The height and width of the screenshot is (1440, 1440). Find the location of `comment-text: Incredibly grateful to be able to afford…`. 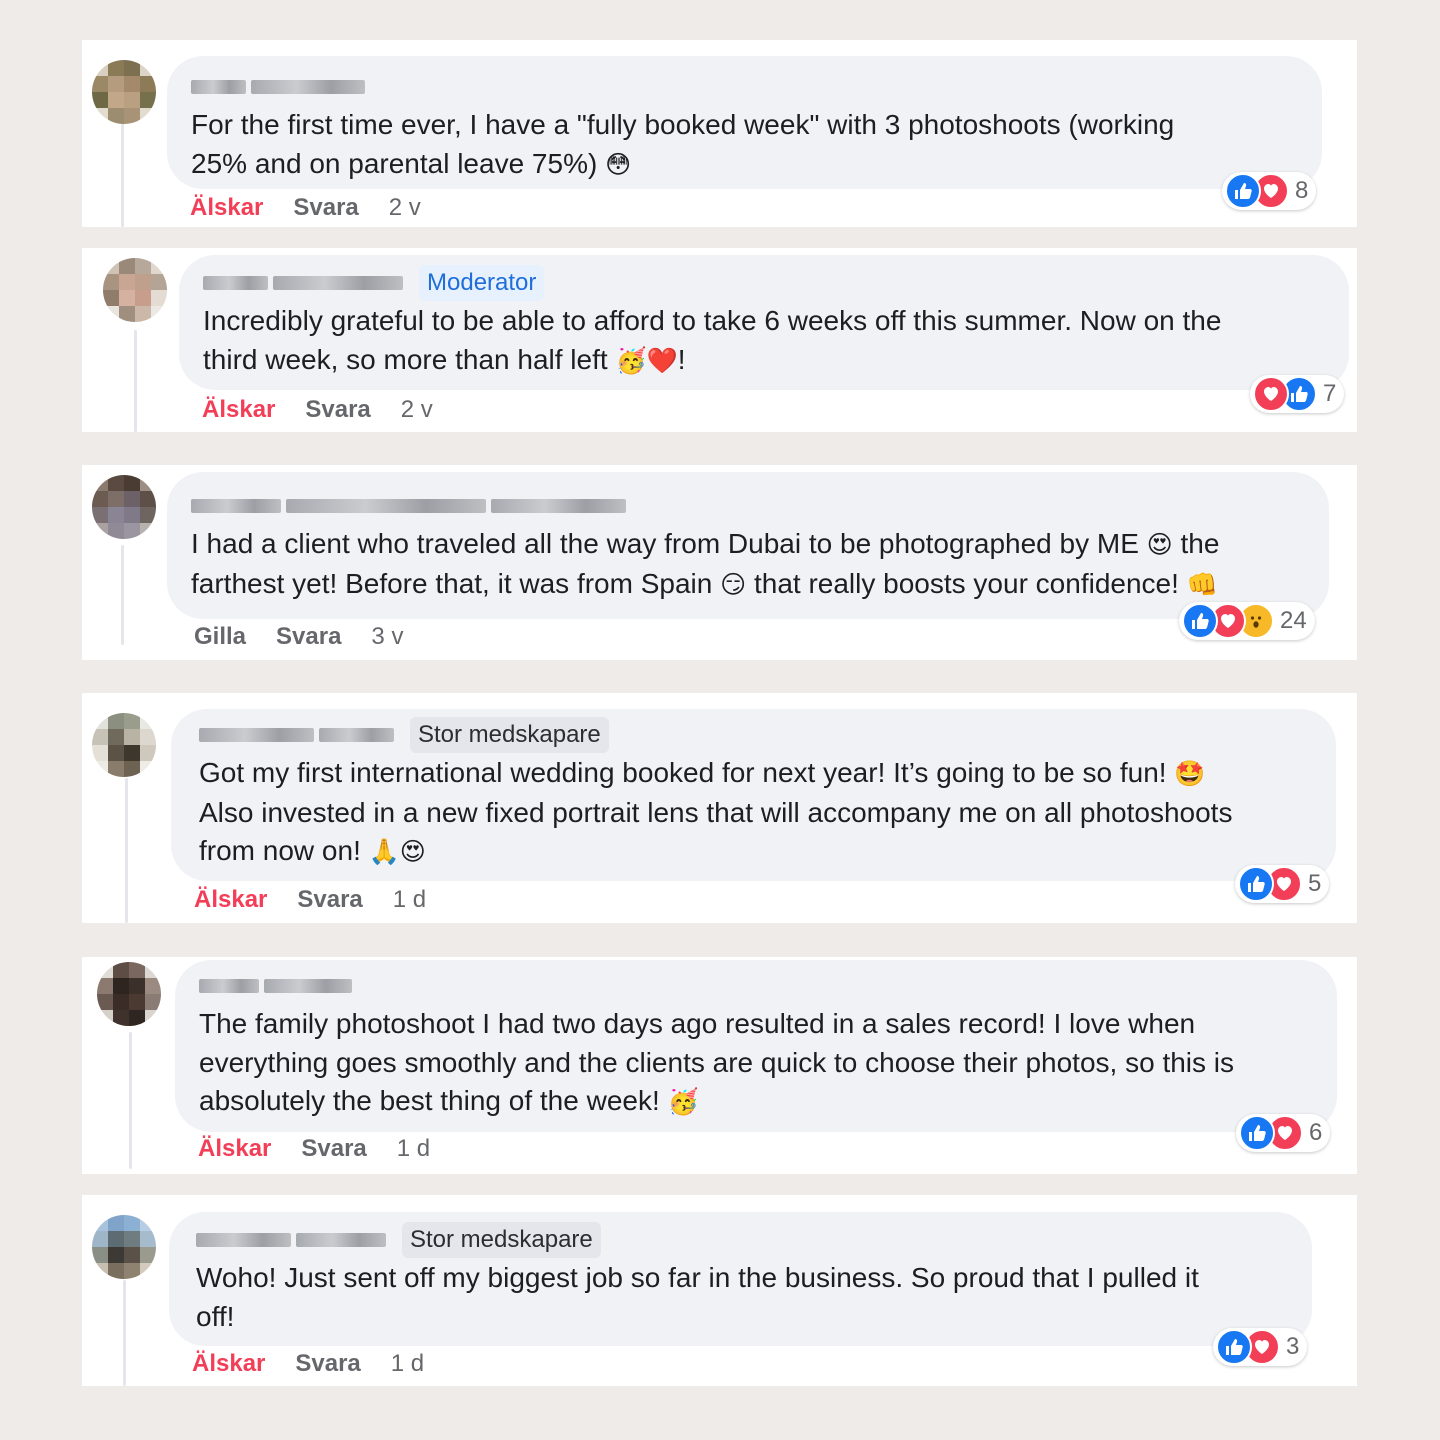

comment-text: Incredibly grateful to be able to afford… is located at coordinates (712, 340).